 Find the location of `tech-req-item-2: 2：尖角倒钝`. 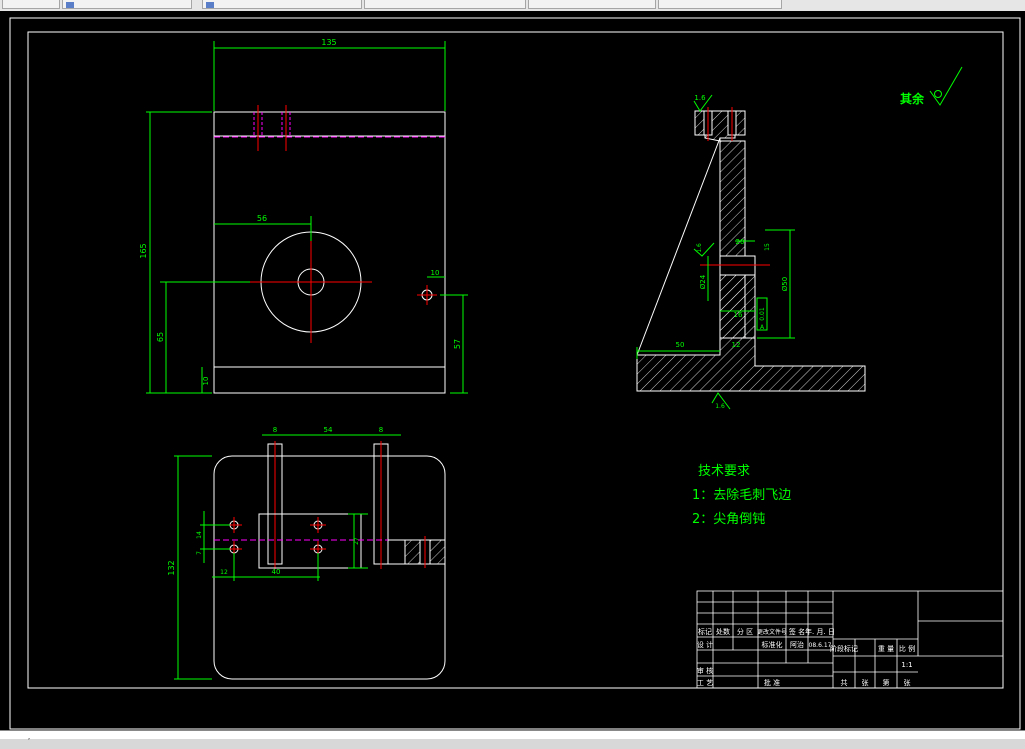

tech-req-item-2: 2：尖角倒钝 is located at coordinates (728, 519).